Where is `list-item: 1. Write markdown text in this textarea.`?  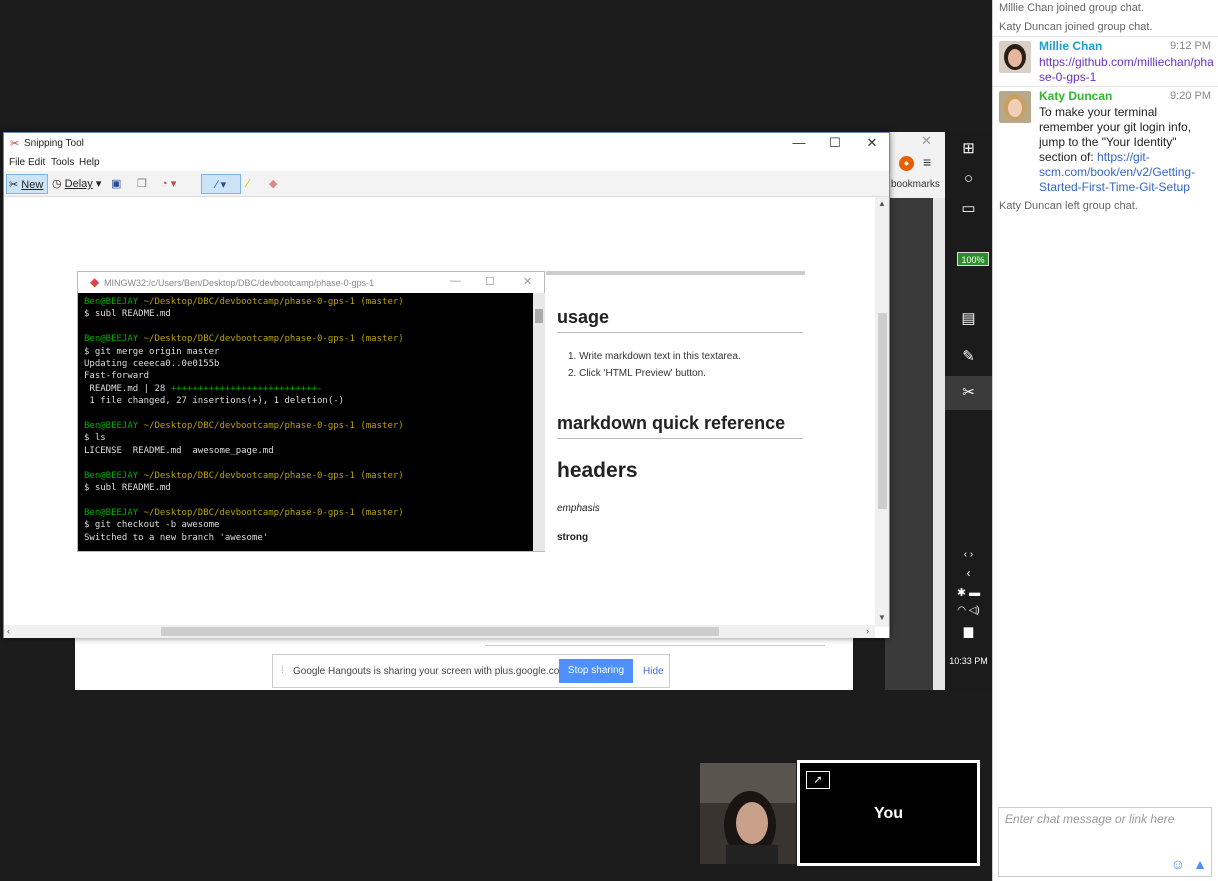 list-item: 1. Write markdown text in this textarea. is located at coordinates (654, 356).